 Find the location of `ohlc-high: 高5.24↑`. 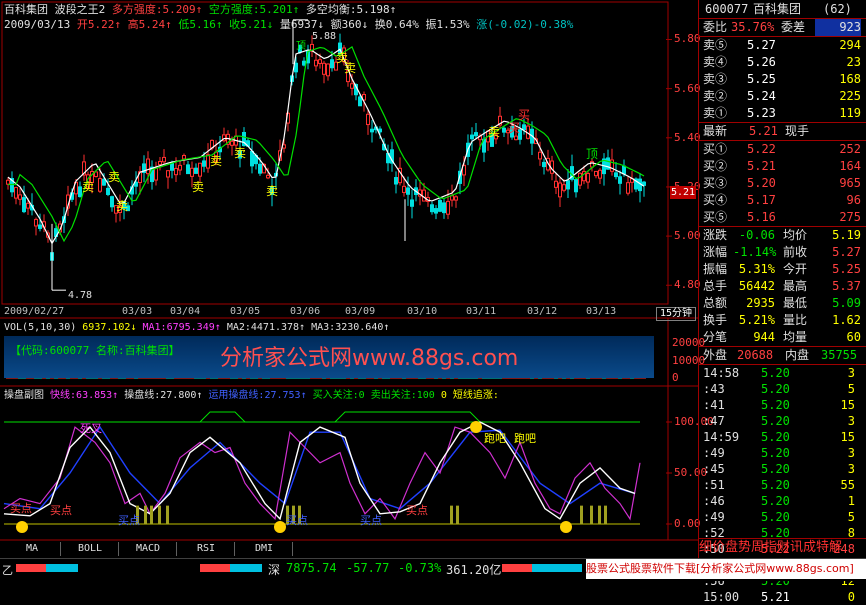

ohlc-high: 高5.24↑ is located at coordinates (149, 24).